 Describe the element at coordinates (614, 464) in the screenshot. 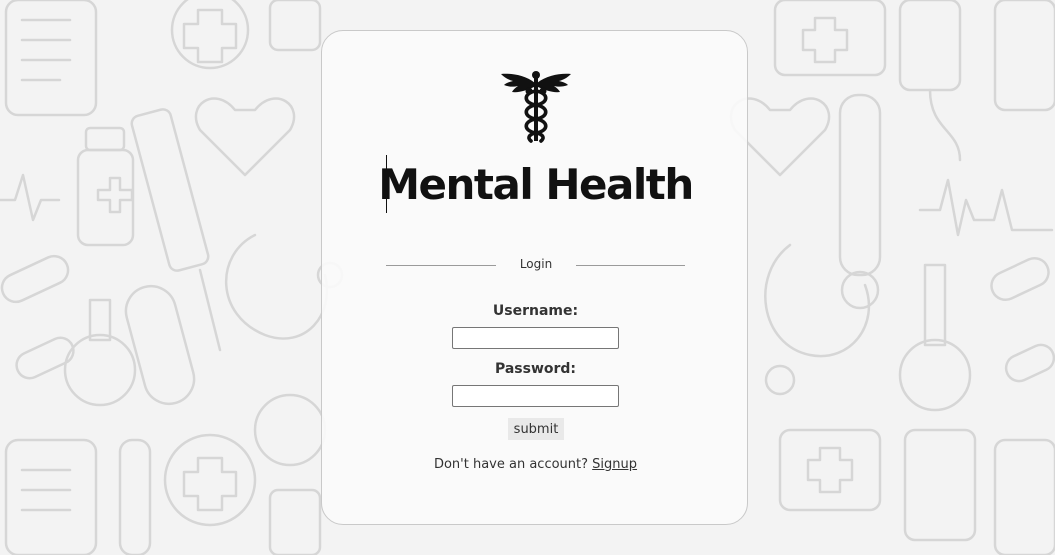

I see `signup-link: Signup` at that location.